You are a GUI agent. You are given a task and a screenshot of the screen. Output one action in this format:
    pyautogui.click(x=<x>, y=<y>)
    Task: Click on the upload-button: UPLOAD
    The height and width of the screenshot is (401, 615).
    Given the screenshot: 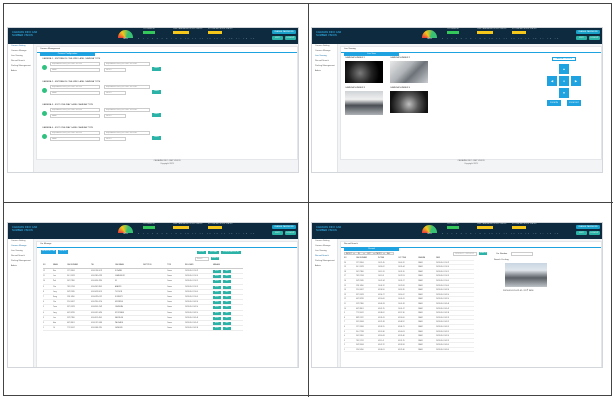 What is the action you would take?
    pyautogui.click(x=213, y=253)
    